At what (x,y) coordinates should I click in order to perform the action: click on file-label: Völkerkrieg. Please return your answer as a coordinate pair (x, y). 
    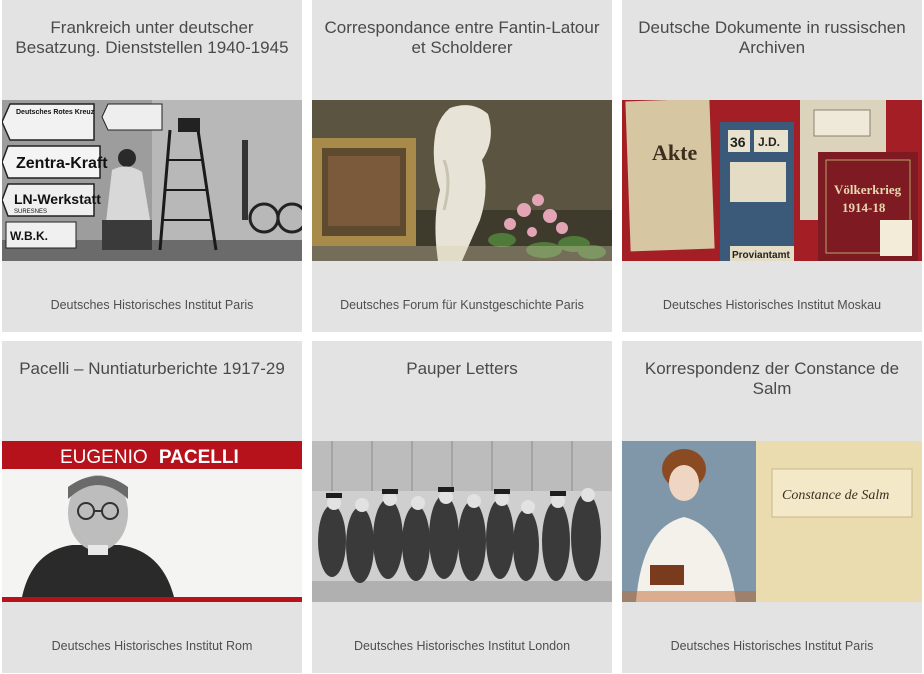
    Looking at the image, I should click on (868, 189).